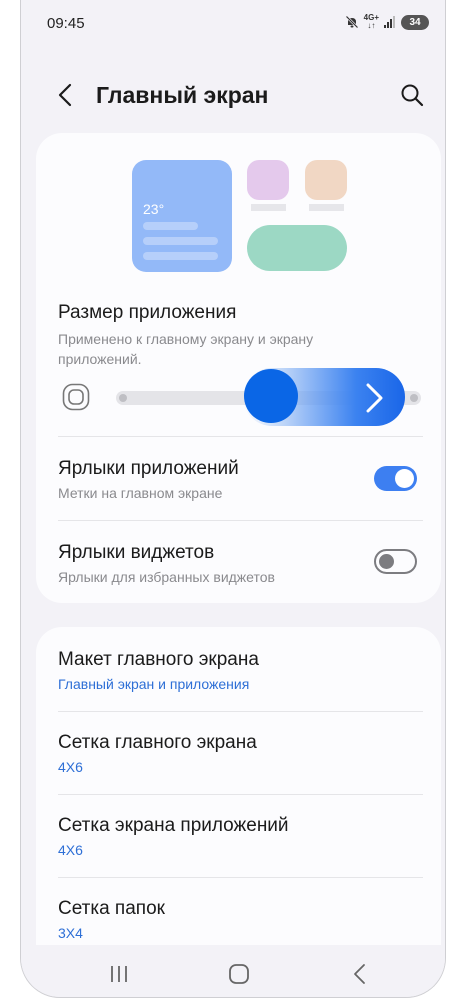  Describe the element at coordinates (371, 25) in the screenshot. I see `network-activity: ↓↑` at that location.